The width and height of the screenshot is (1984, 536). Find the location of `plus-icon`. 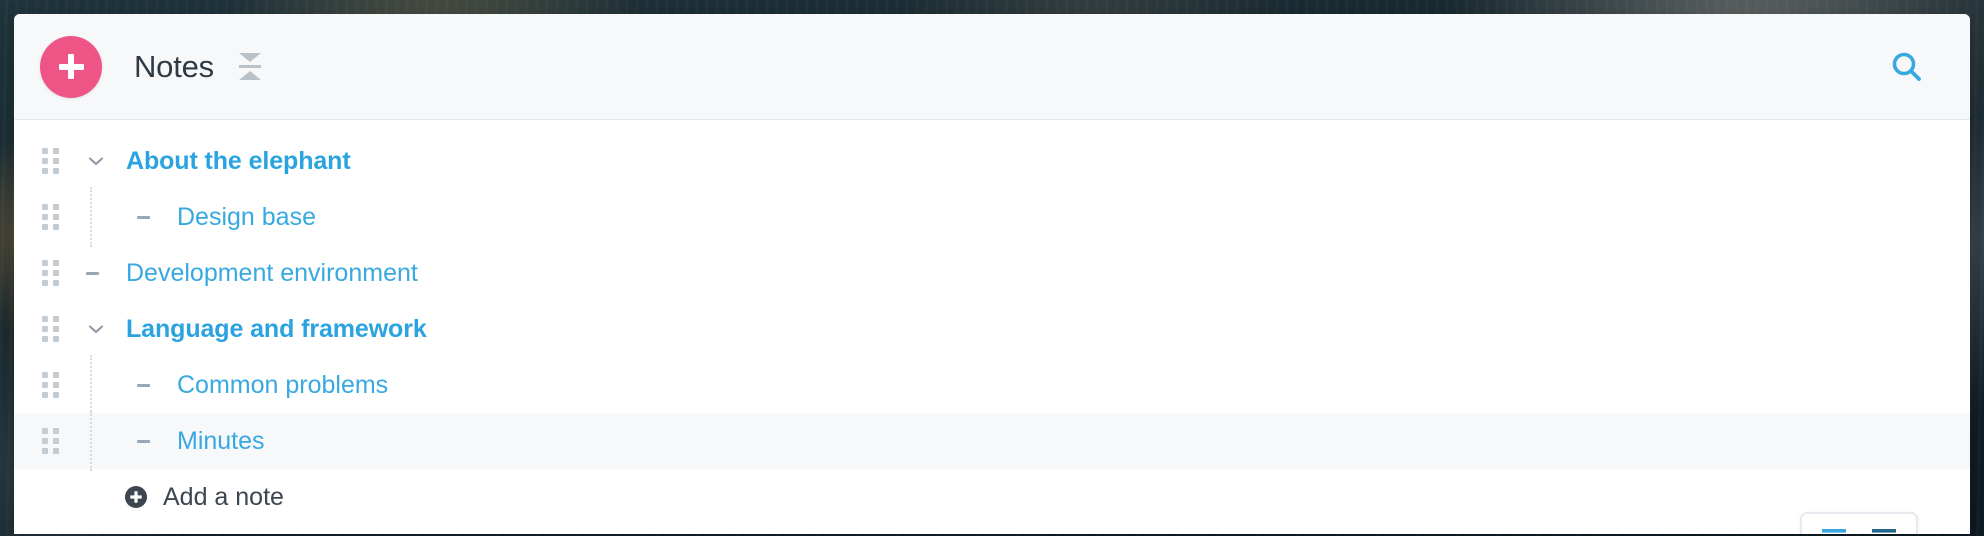

plus-icon is located at coordinates (71, 66).